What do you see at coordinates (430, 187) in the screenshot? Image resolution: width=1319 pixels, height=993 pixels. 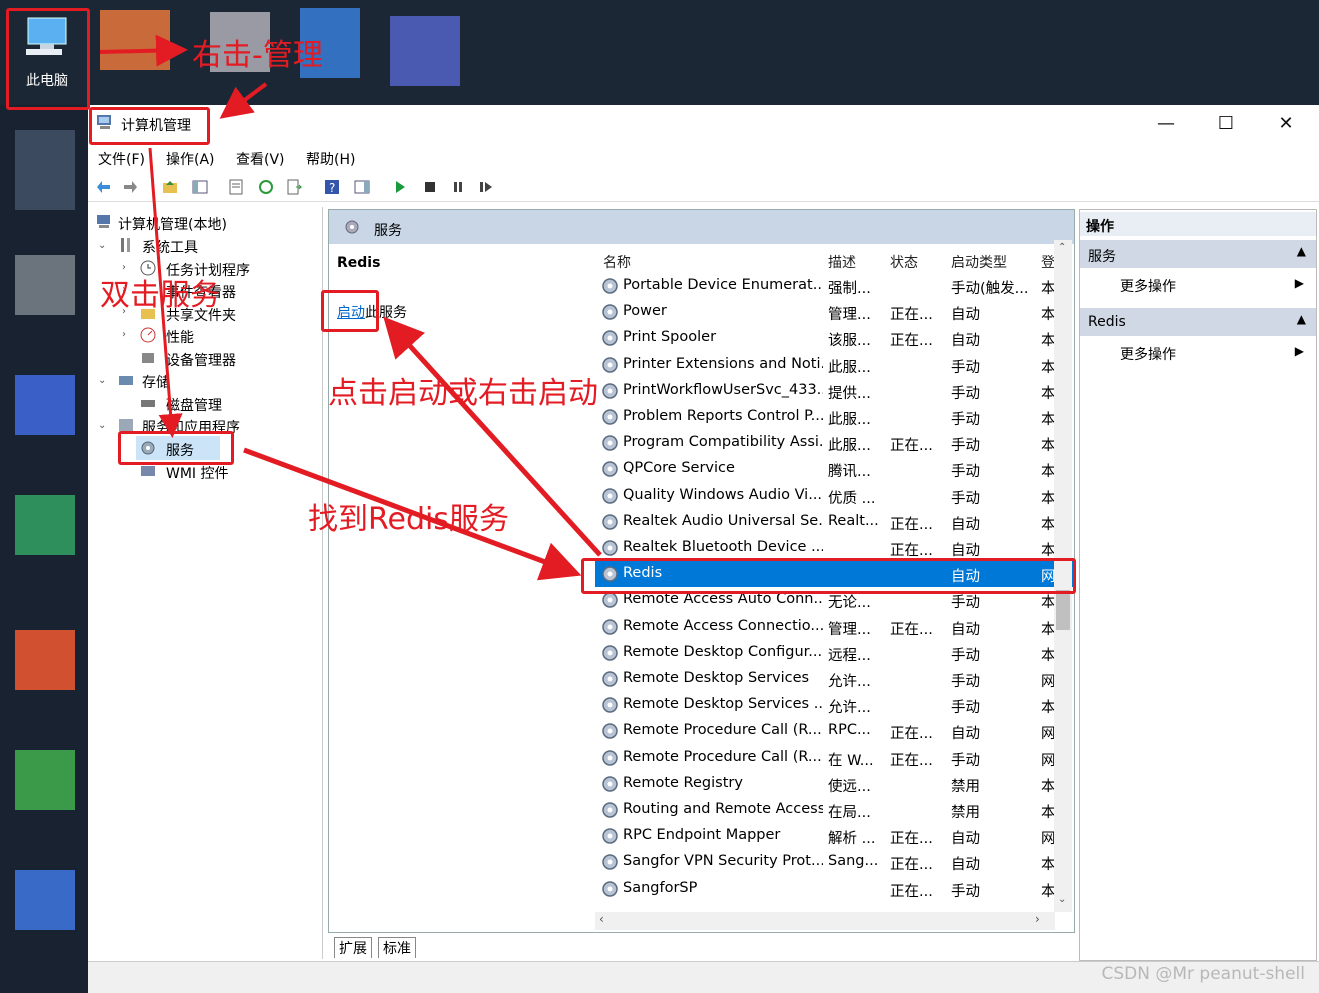 I see `stop-service-icon` at bounding box center [430, 187].